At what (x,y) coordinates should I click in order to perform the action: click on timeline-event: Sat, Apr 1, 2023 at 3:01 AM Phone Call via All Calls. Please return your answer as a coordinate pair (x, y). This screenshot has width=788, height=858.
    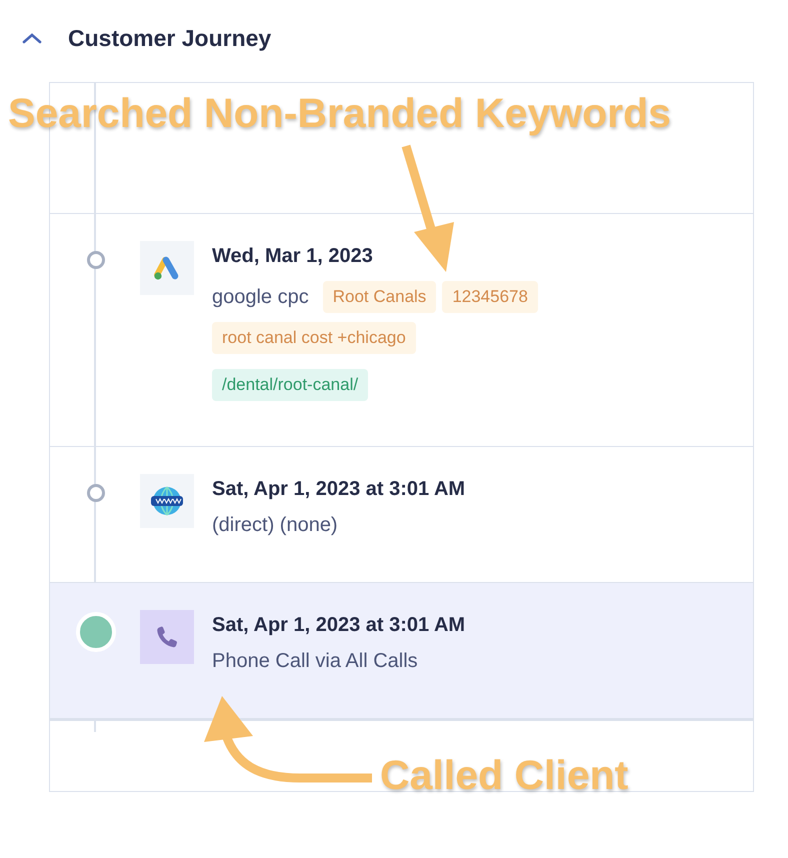
    Looking at the image, I should click on (401, 652).